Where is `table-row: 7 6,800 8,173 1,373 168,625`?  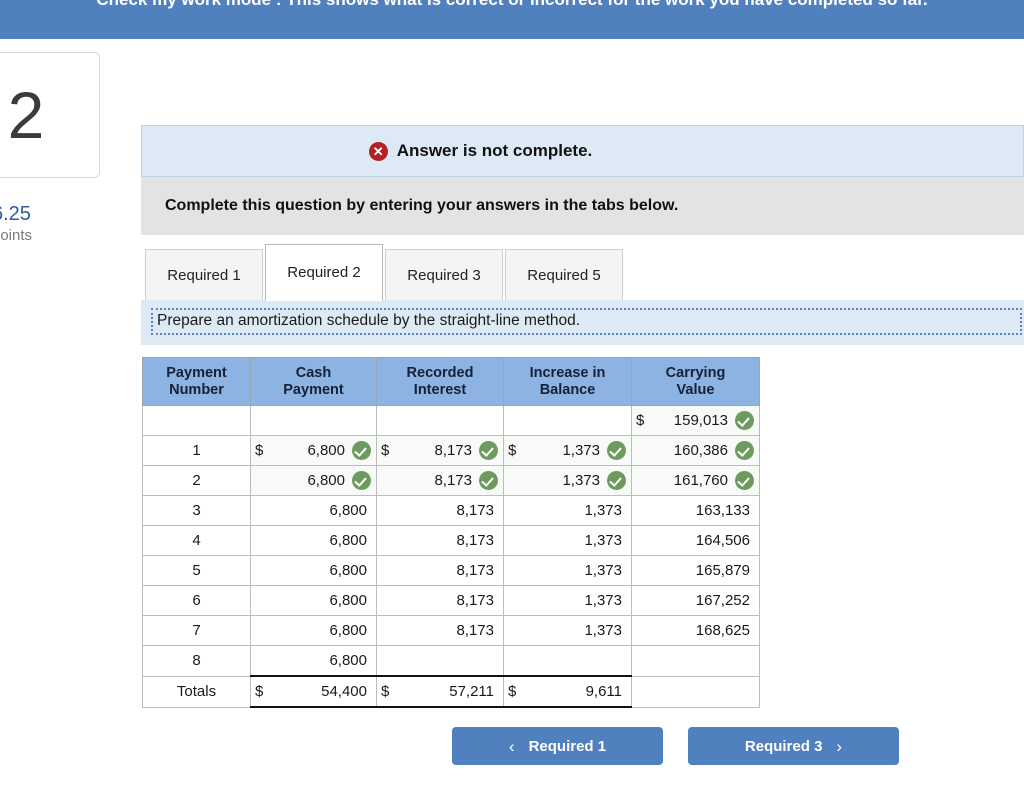 table-row: 7 6,800 8,173 1,373 168,625 is located at coordinates (451, 630).